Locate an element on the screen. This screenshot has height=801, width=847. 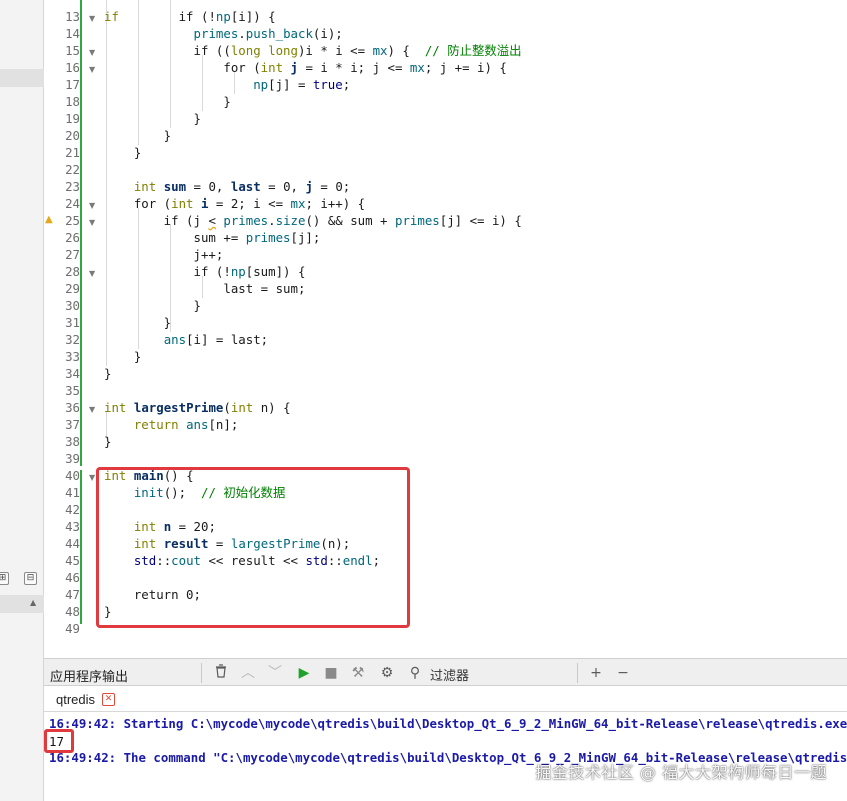
line-number: 19 is located at coordinates (72, 118).